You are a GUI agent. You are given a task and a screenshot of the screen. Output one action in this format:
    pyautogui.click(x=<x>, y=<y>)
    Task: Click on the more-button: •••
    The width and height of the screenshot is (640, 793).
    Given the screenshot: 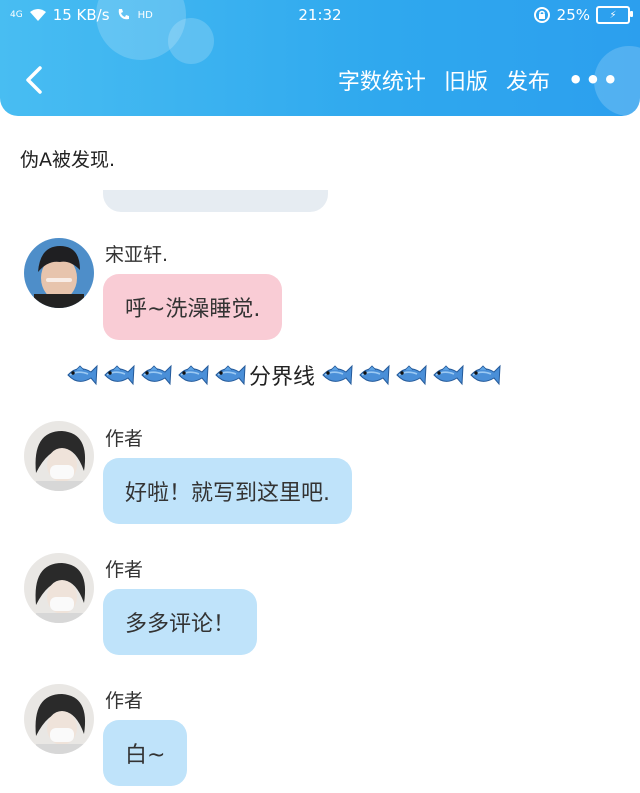 What is the action you would take?
    pyautogui.click(x=594, y=80)
    